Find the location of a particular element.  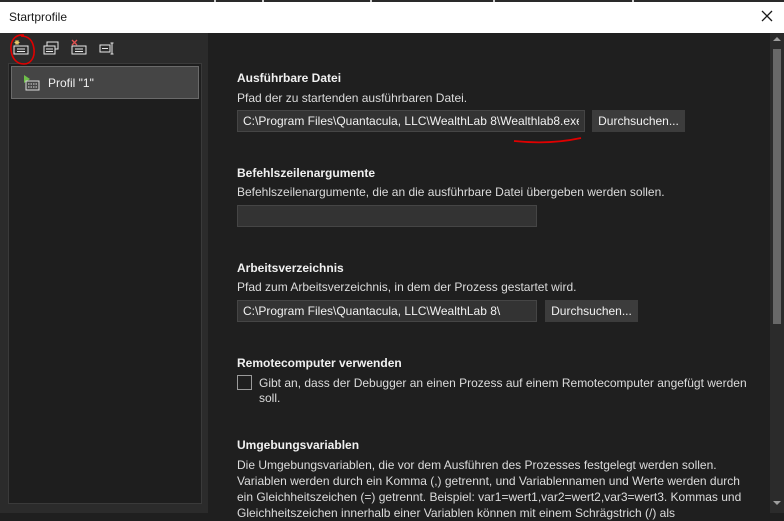

title-bar-edge is located at coordinates (392, 1).